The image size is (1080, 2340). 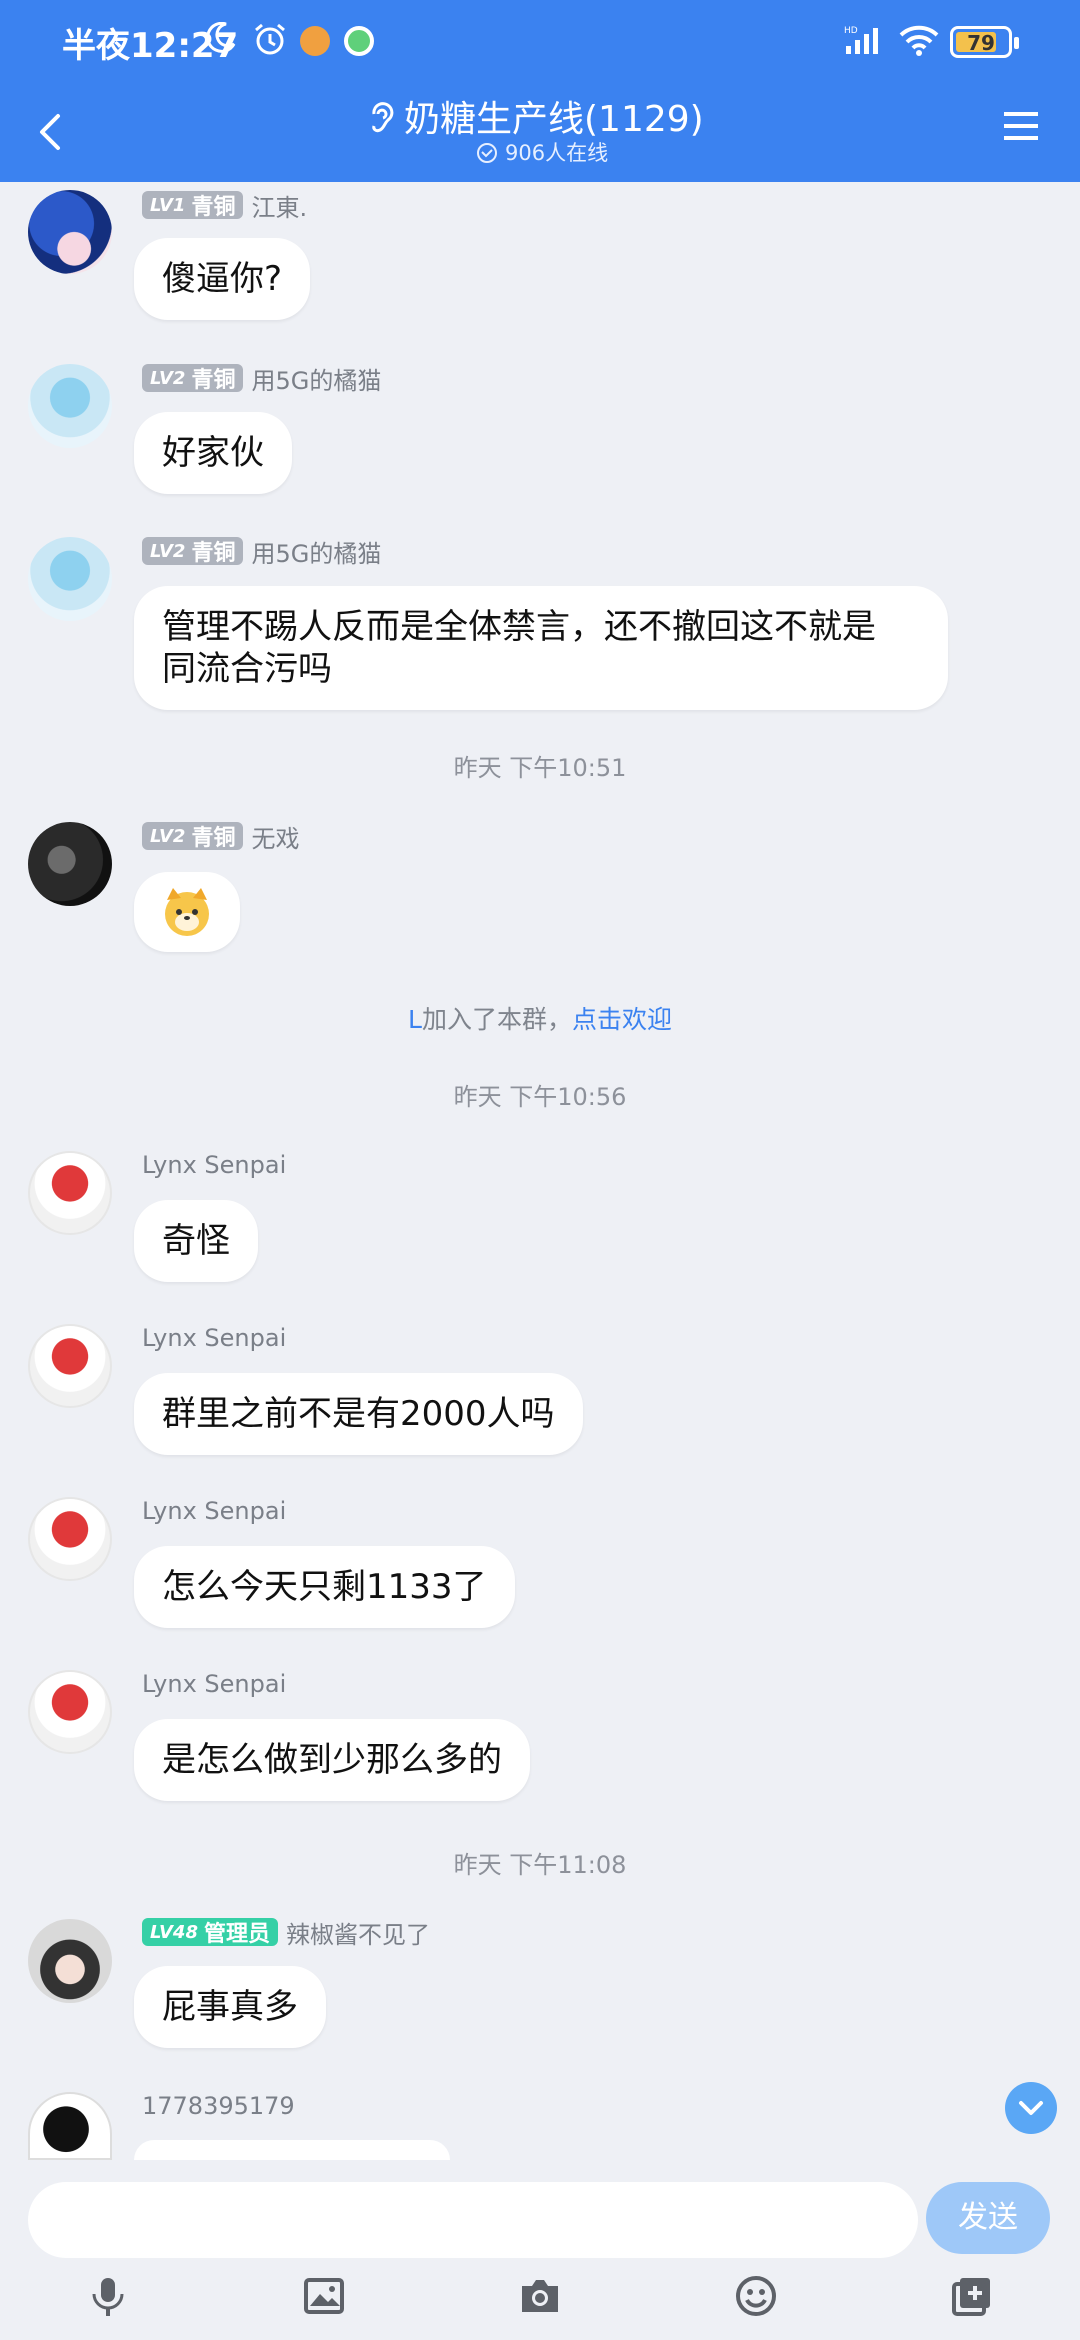 I want to click on alarm-icon, so click(x=270, y=39).